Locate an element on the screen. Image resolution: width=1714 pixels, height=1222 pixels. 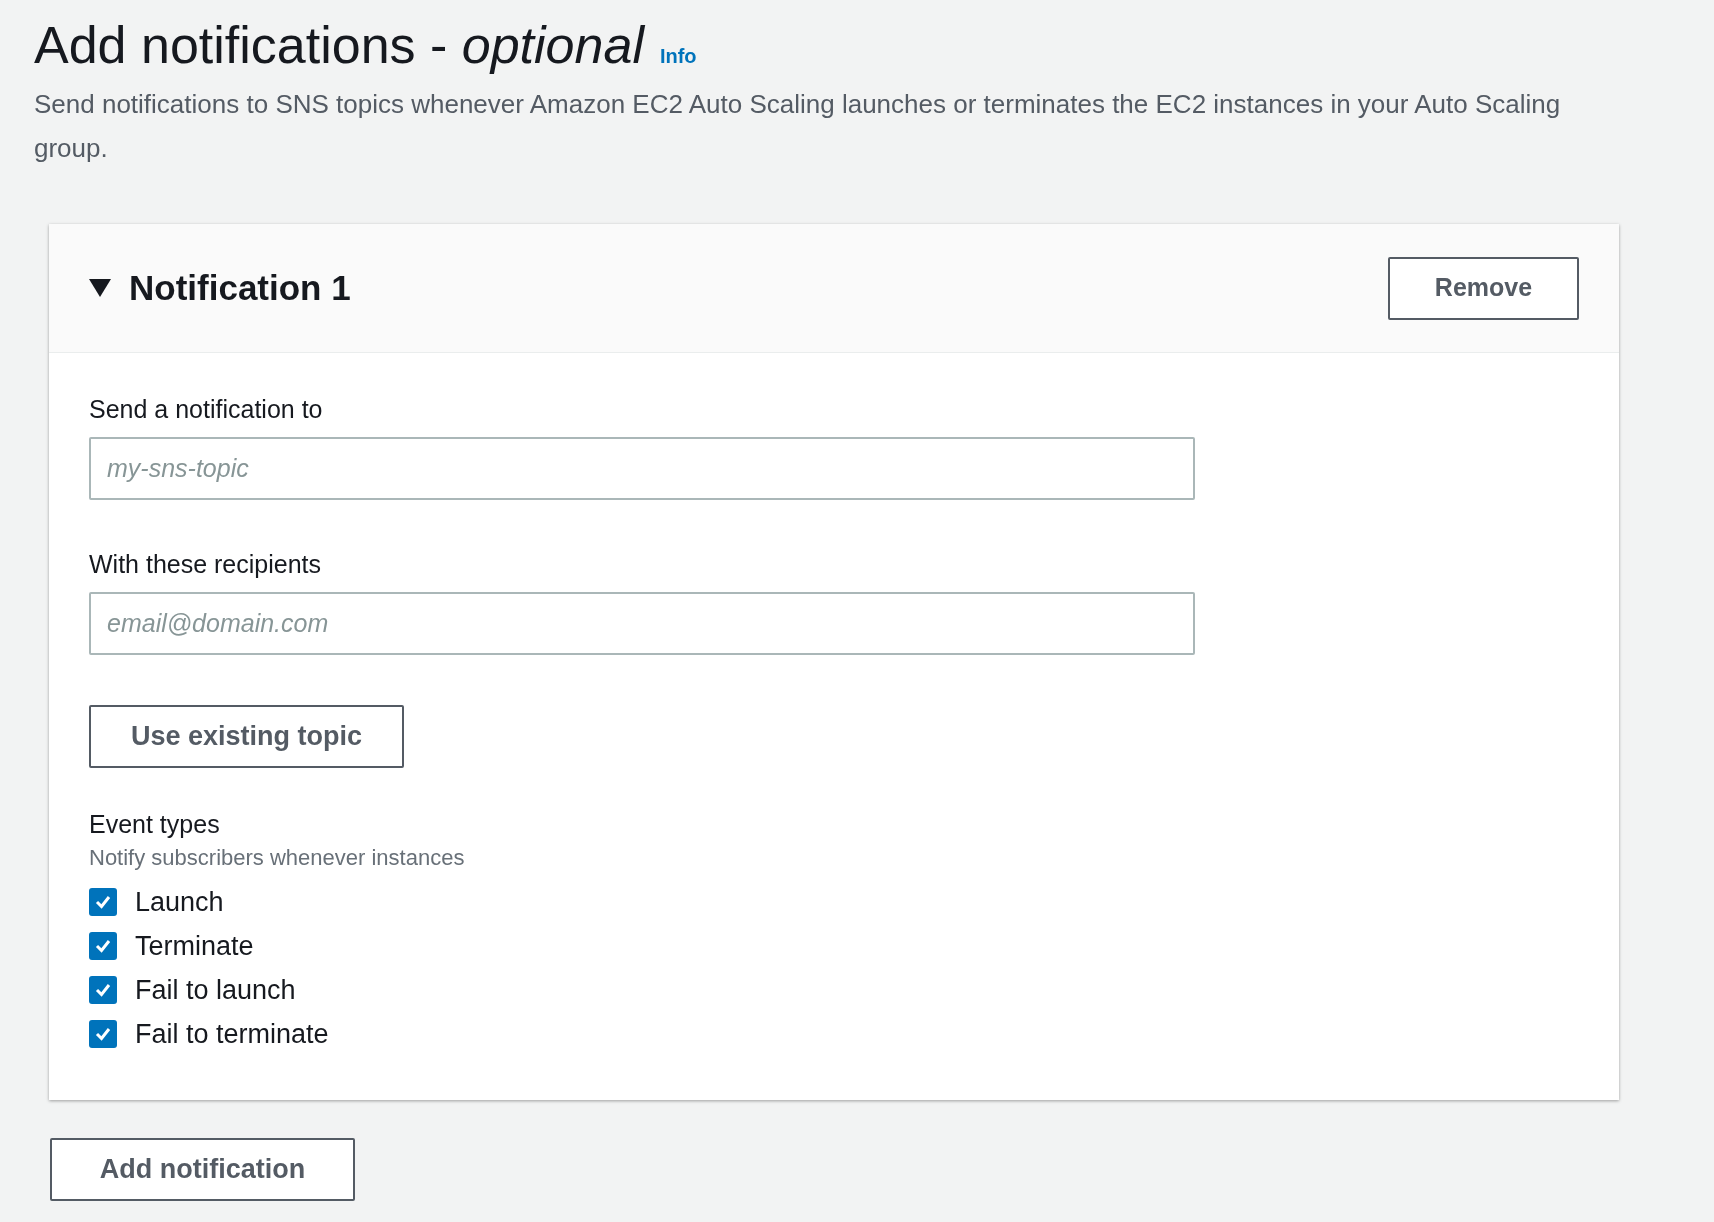
info-link: Info is located at coordinates (678, 56).